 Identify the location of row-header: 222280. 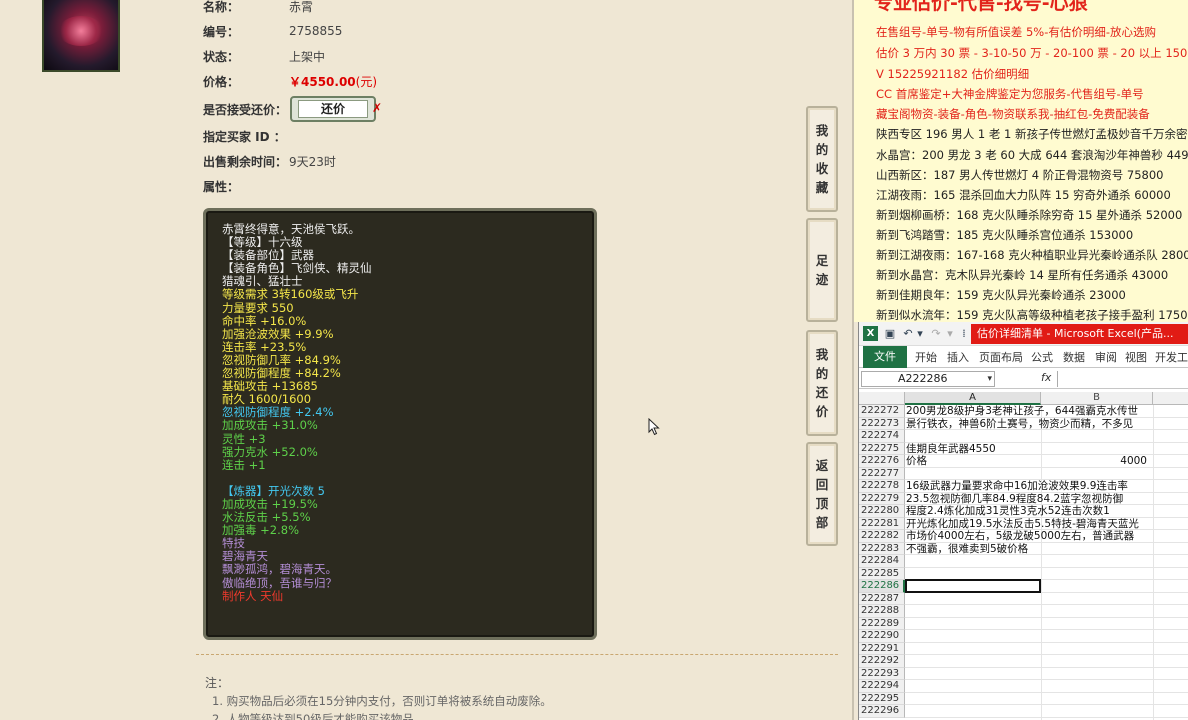
(882, 511).